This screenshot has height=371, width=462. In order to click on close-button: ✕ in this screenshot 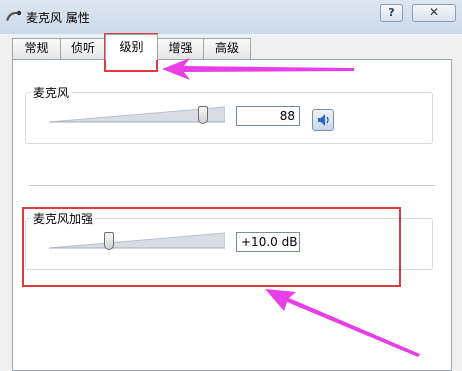, I will do `click(434, 13)`.